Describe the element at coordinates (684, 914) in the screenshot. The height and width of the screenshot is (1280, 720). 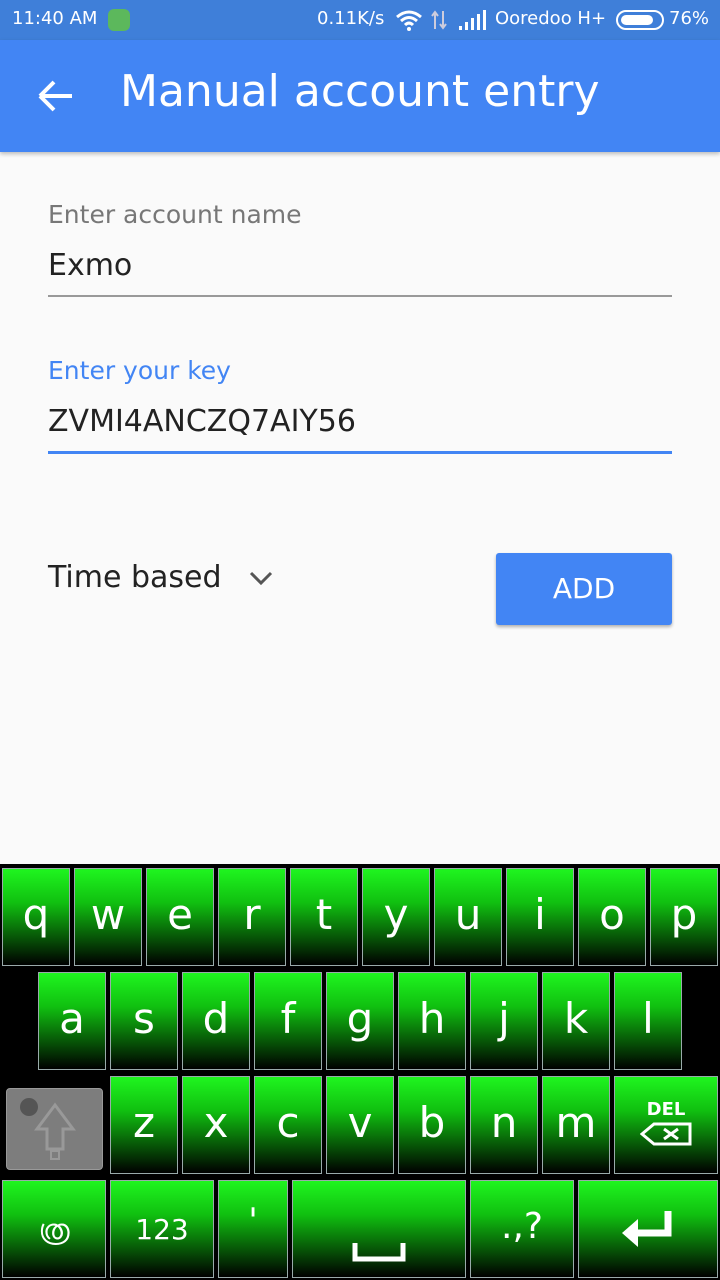
I see `key-label: p` at that location.